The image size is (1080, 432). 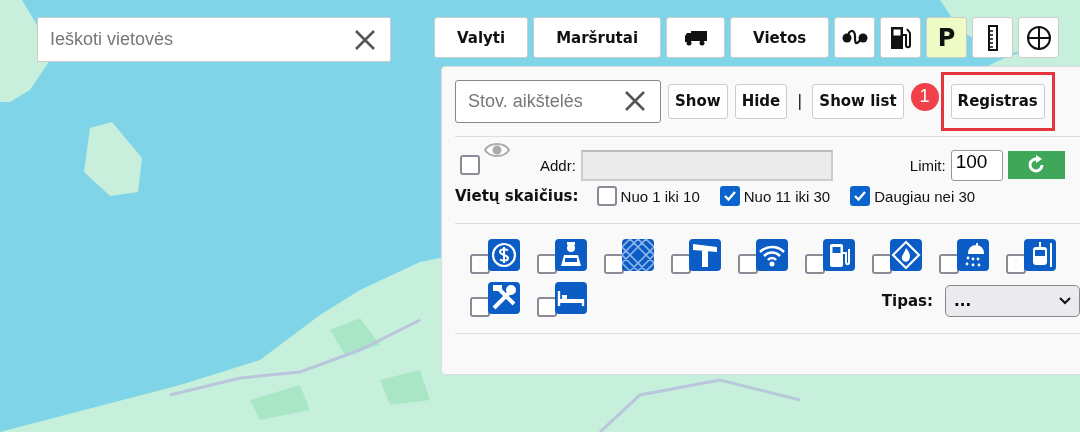 I want to click on fuel-icon, so click(x=839, y=255).